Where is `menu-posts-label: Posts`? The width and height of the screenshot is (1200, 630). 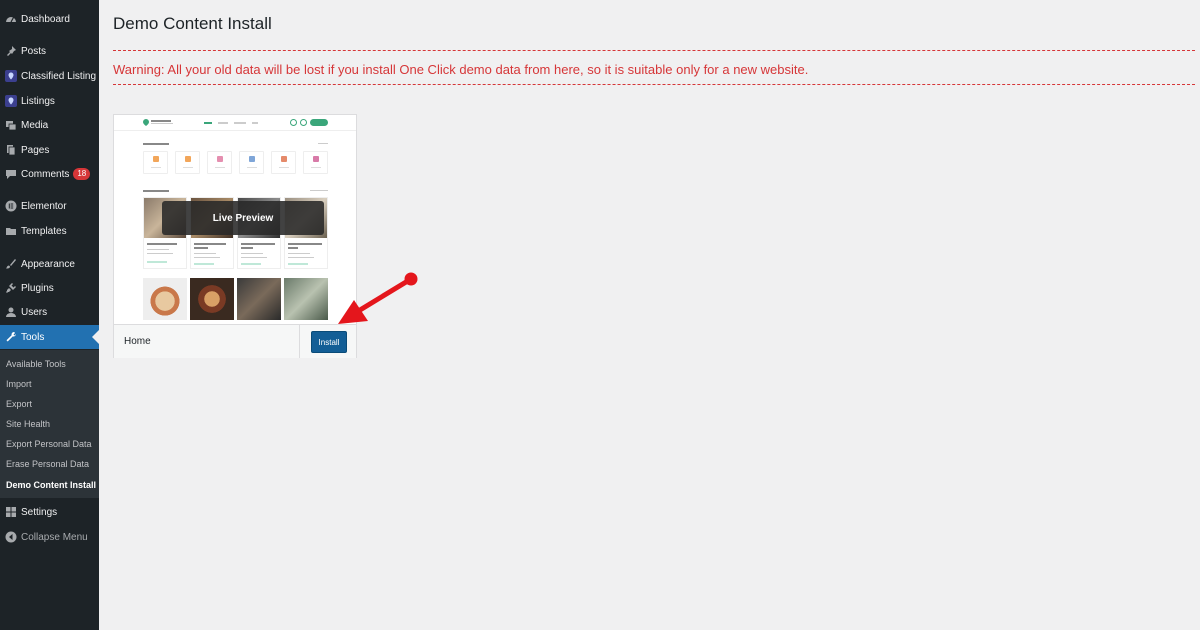 menu-posts-label: Posts is located at coordinates (34, 51).